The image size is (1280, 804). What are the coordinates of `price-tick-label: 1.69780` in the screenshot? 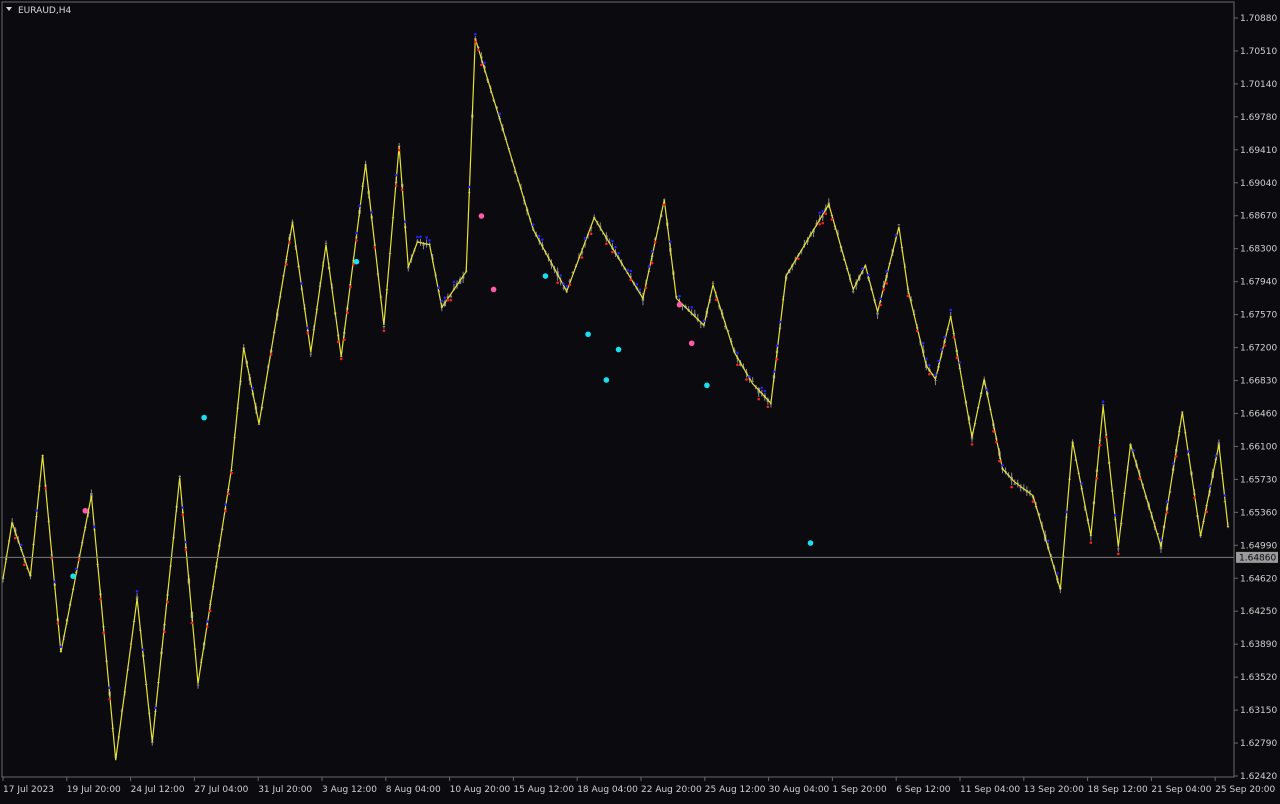 It's located at (1258, 118).